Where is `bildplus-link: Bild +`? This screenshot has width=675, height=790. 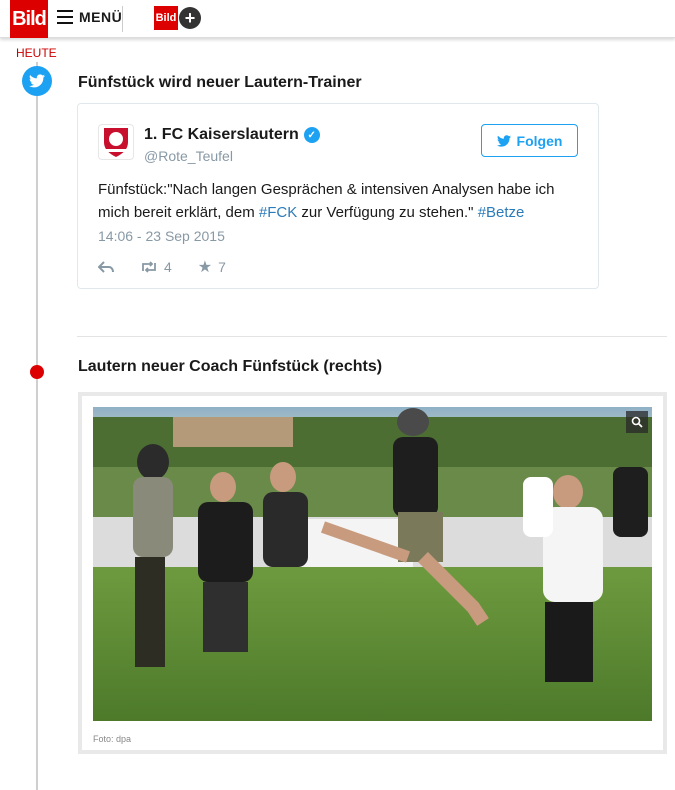 bildplus-link: Bild + is located at coordinates (177, 18).